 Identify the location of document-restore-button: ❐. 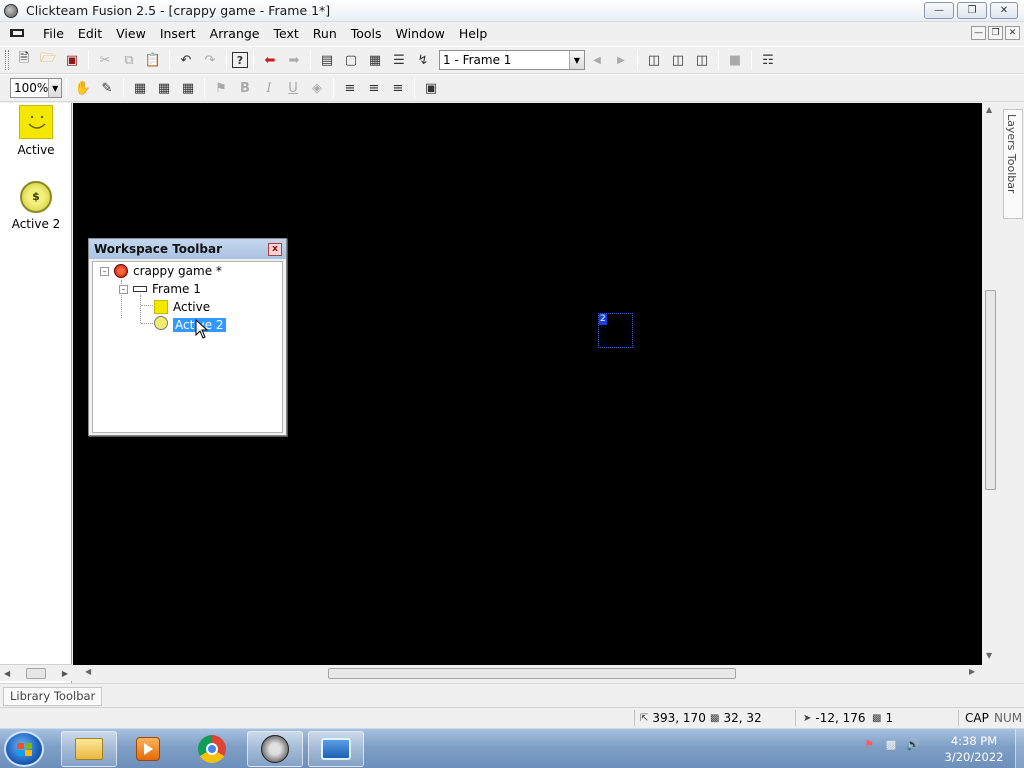
(995, 33).